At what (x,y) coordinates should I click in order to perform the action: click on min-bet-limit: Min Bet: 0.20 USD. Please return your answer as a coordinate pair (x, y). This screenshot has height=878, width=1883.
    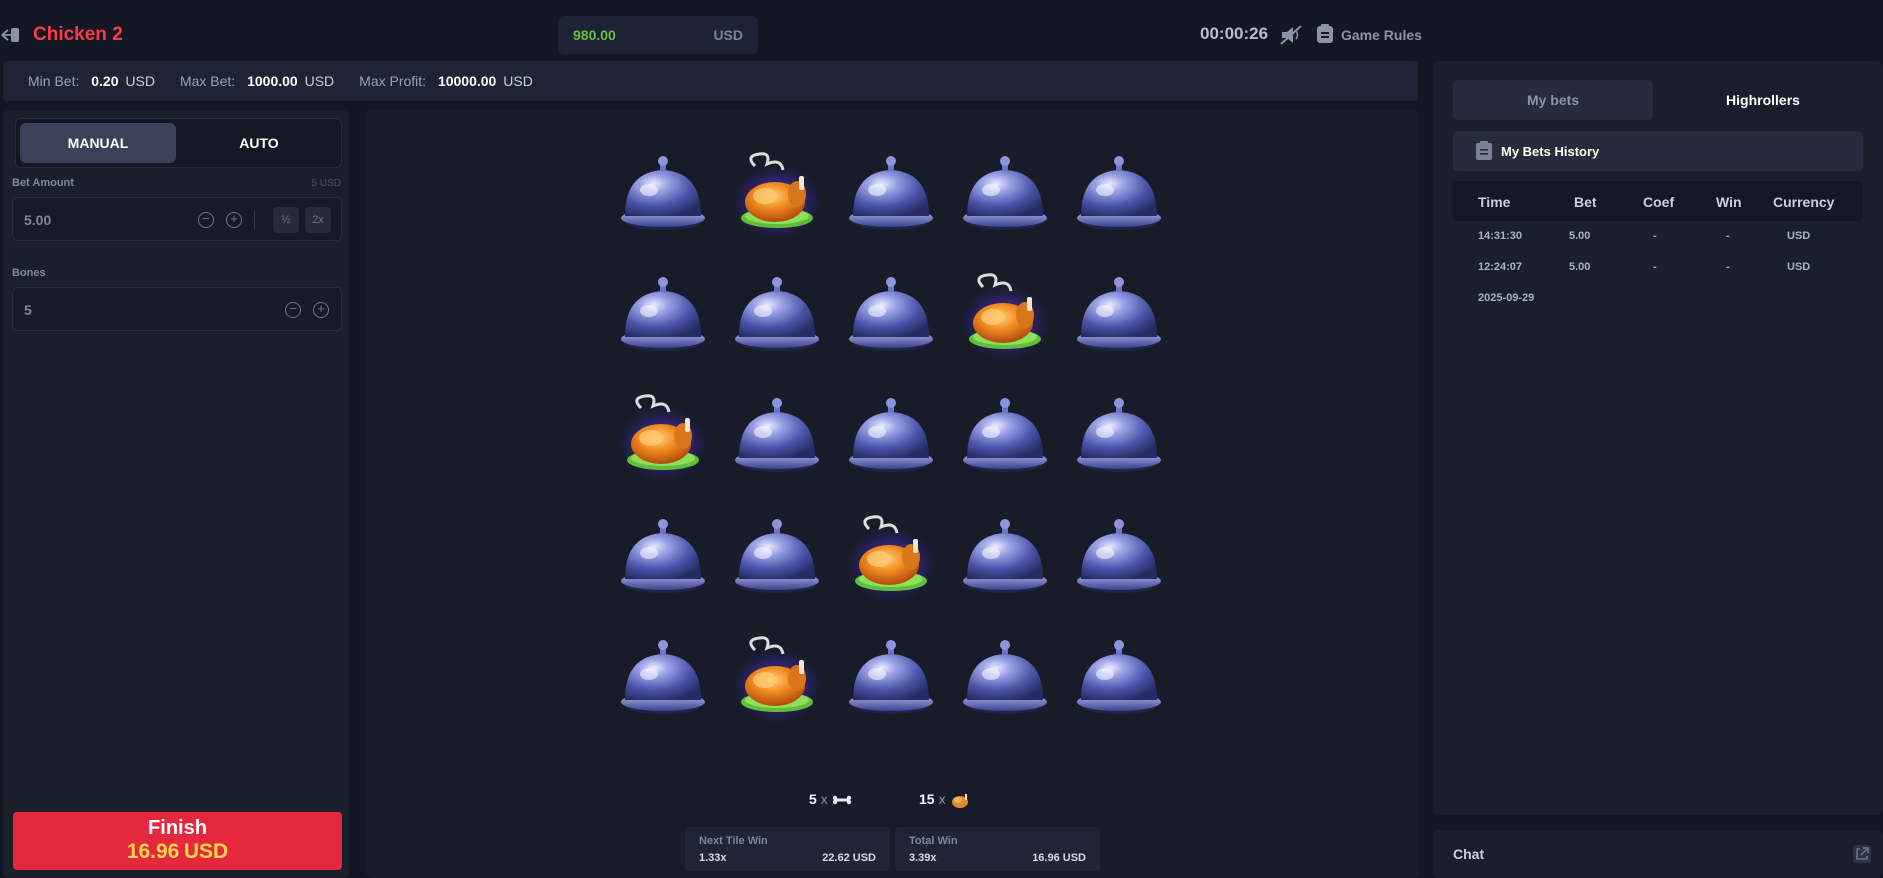
    Looking at the image, I should click on (91, 81).